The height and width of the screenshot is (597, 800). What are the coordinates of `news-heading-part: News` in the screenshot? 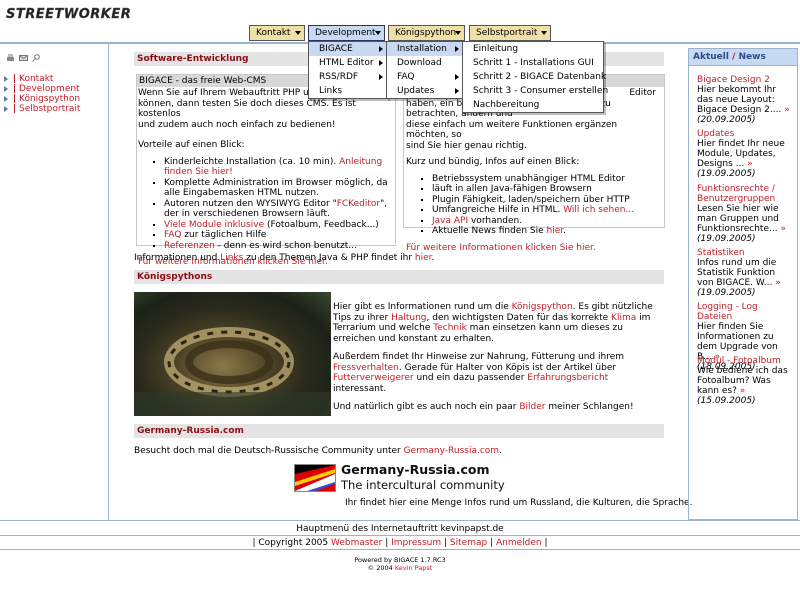 It's located at (752, 57).